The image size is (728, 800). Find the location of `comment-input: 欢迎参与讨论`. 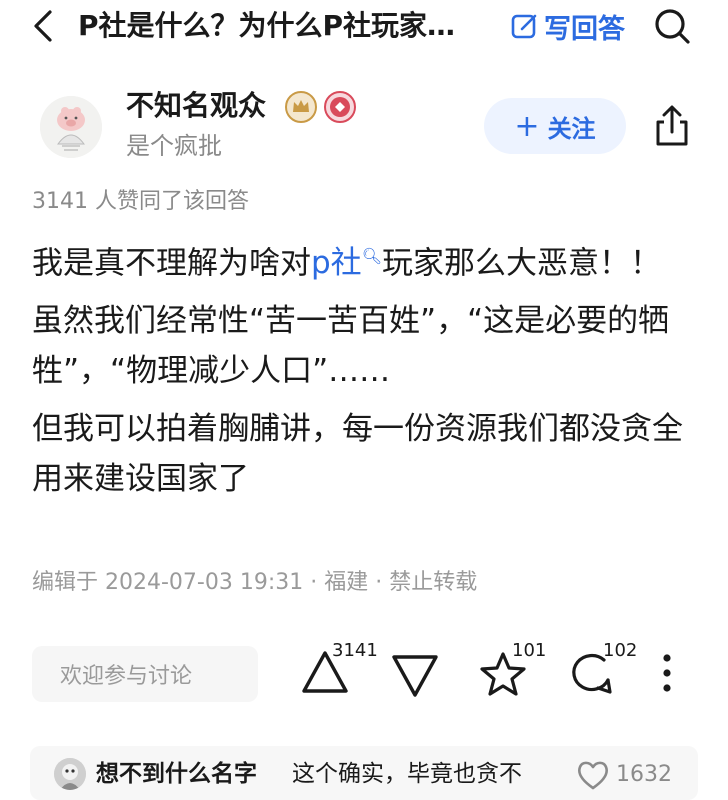

comment-input: 欢迎参与讨论 is located at coordinates (145, 674).